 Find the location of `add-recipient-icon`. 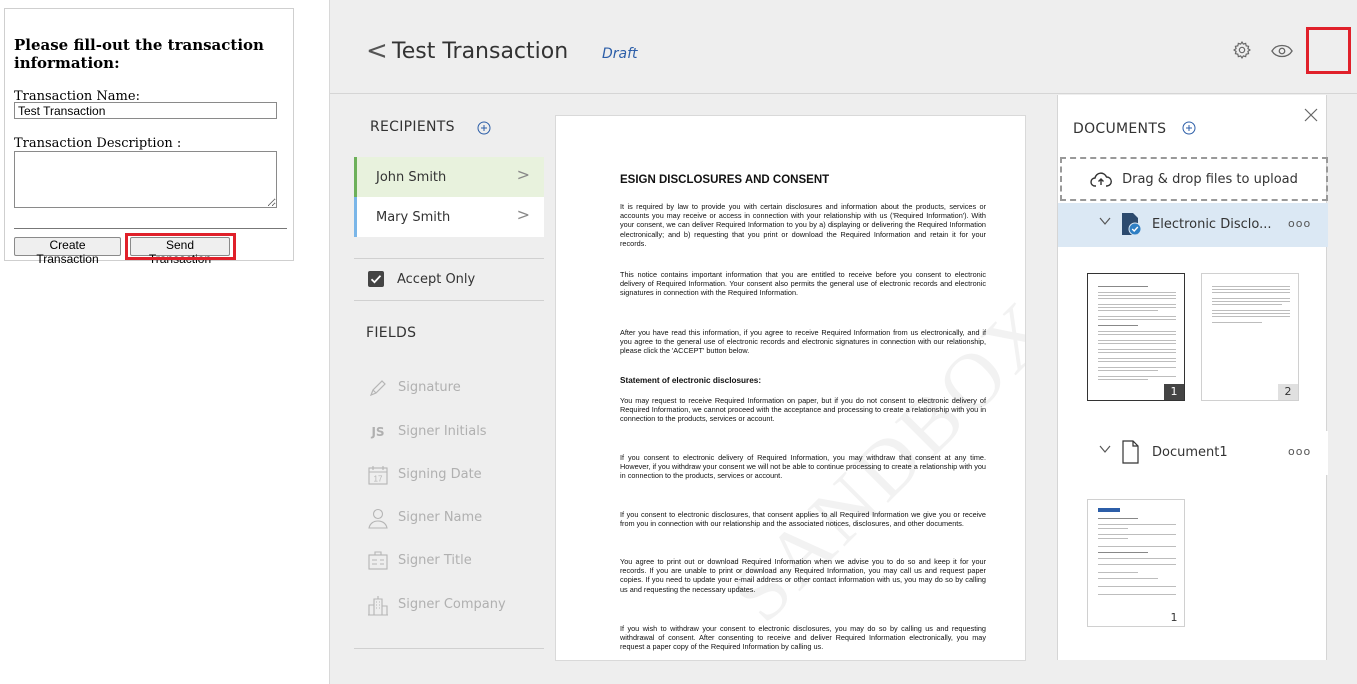

add-recipient-icon is located at coordinates (484, 128).